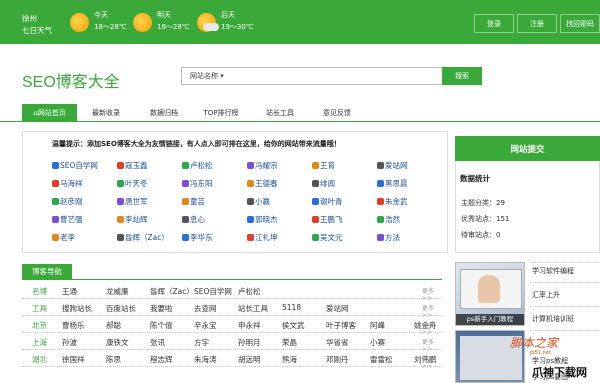 The image size is (600, 383). What do you see at coordinates (337, 359) in the screenshot?
I see `blog-nav-link: 邓刚丹` at bounding box center [337, 359].